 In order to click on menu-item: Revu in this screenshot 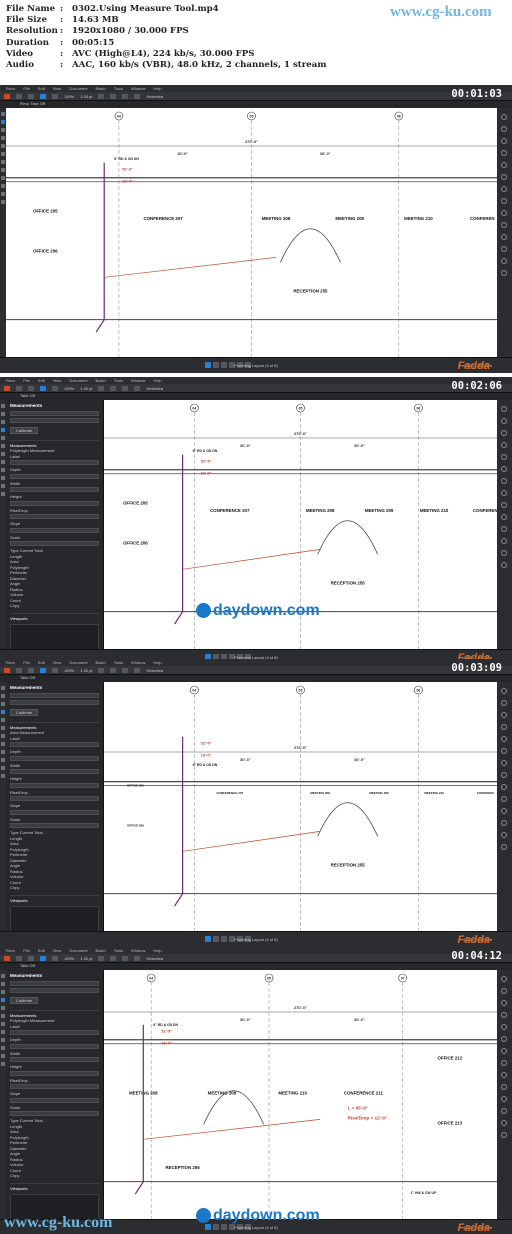, I will do `click(10, 662)`.